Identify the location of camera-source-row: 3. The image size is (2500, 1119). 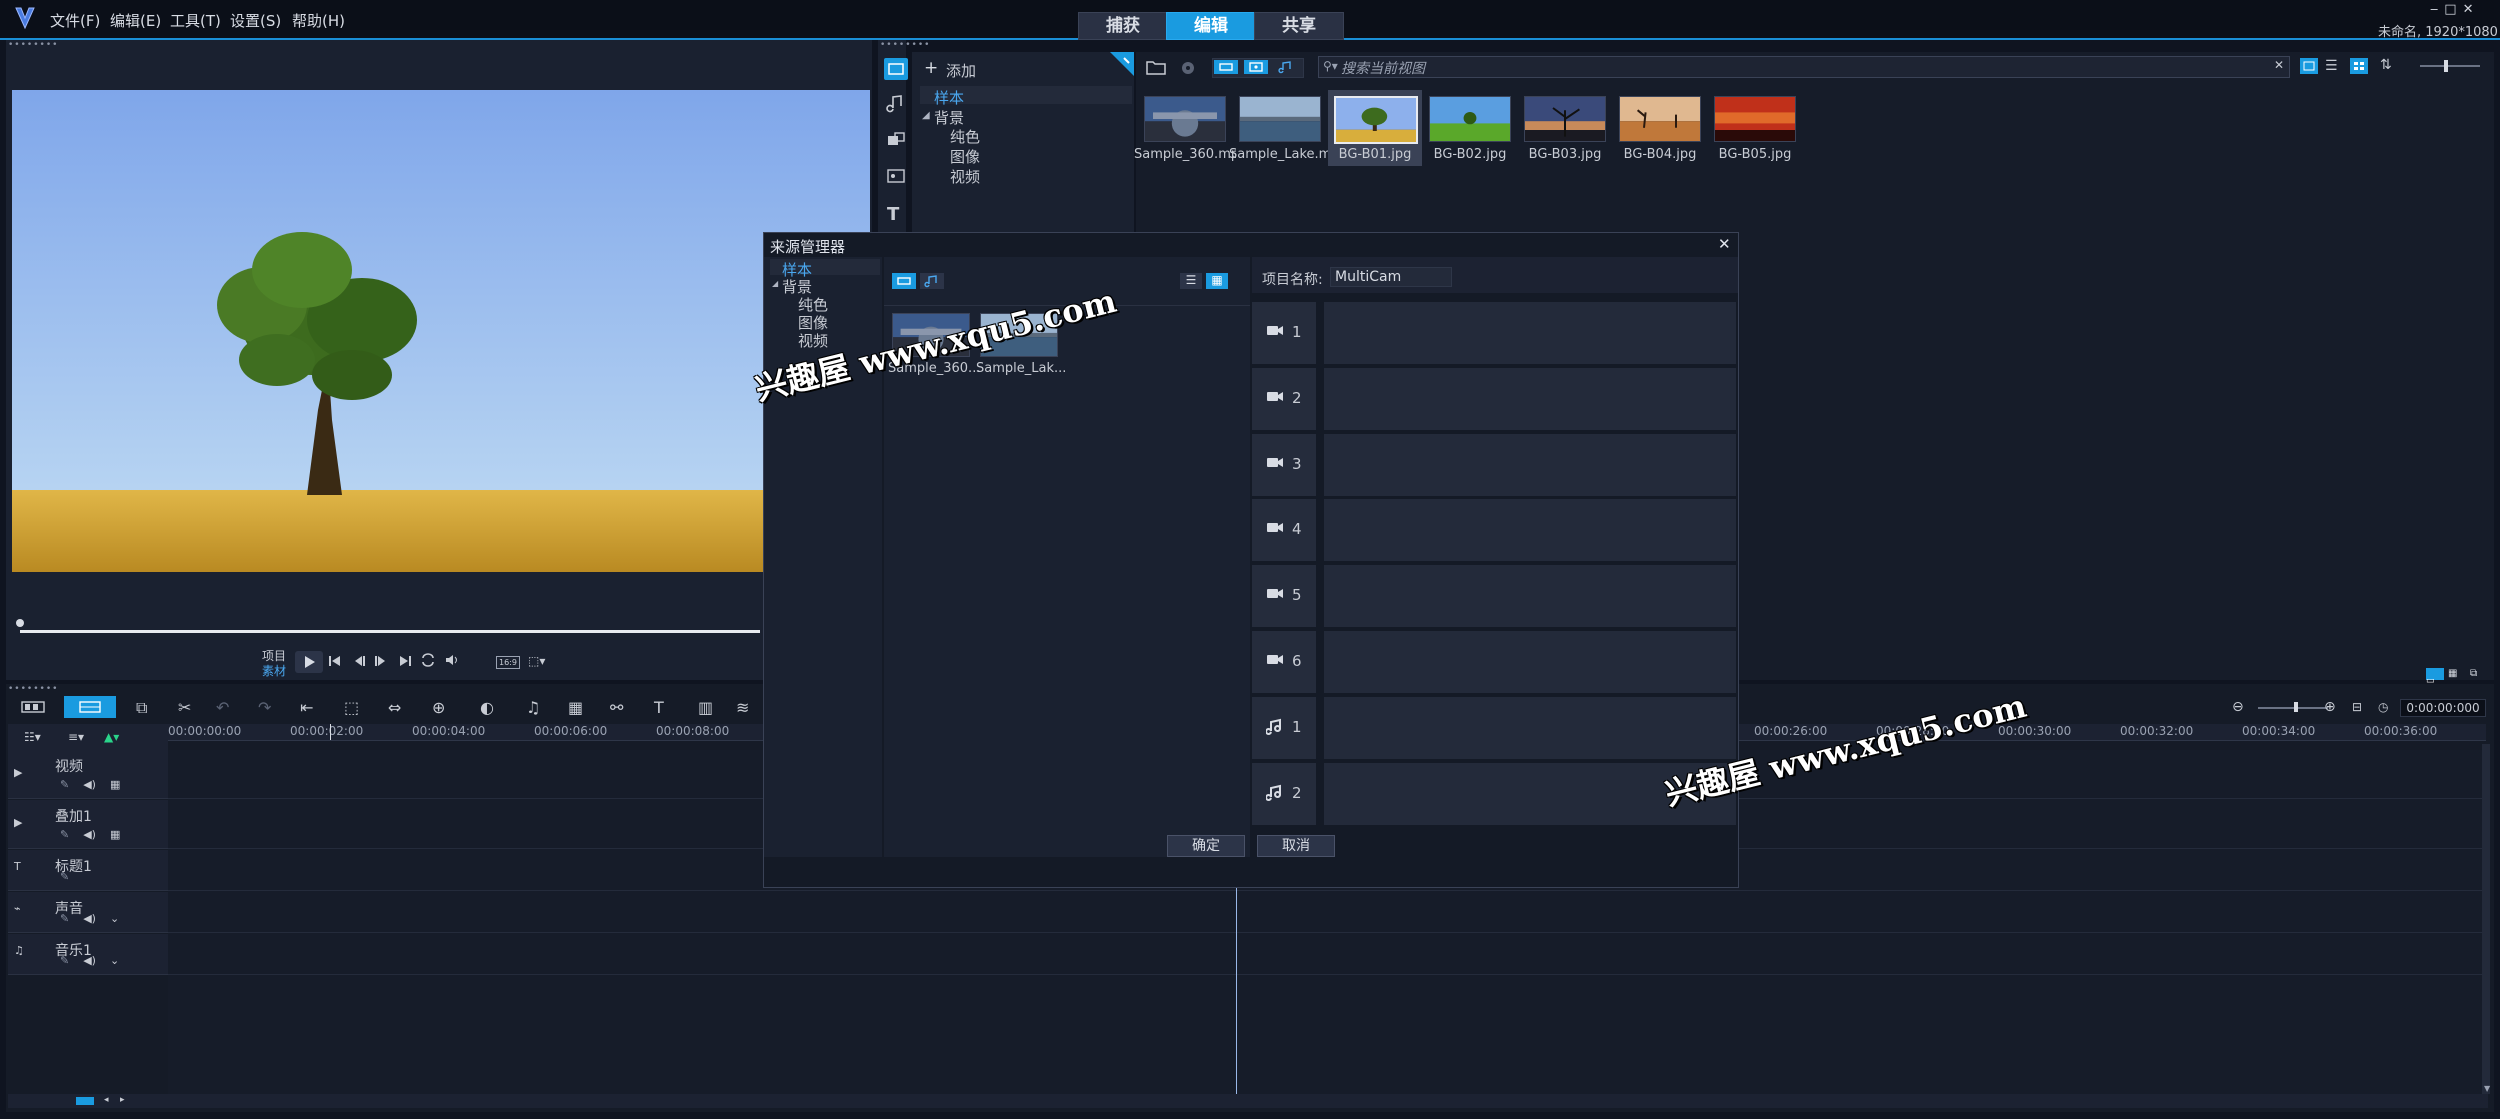
(1494, 464).